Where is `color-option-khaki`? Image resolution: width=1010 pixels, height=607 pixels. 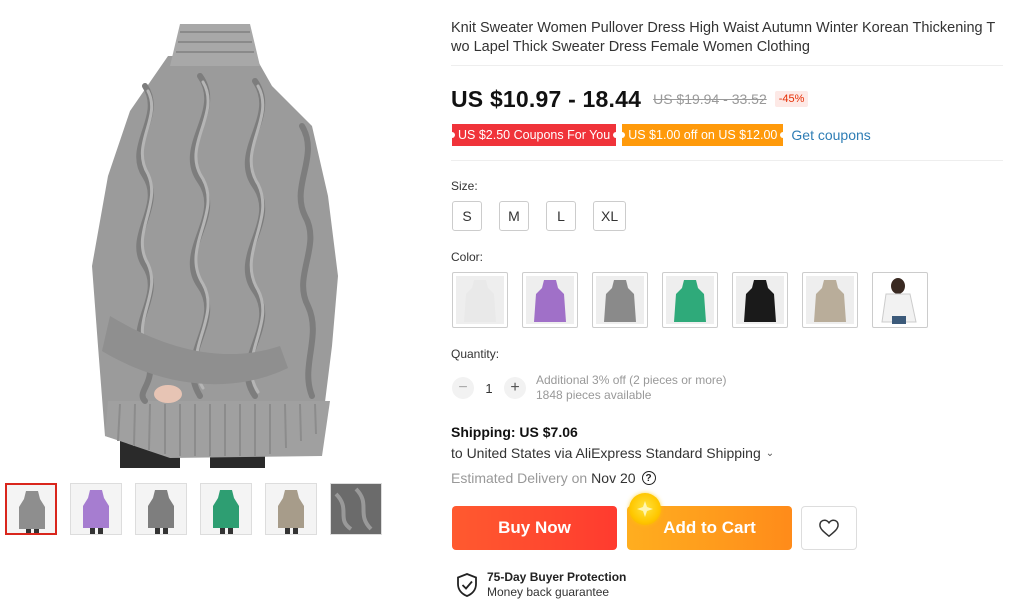 color-option-khaki is located at coordinates (830, 300).